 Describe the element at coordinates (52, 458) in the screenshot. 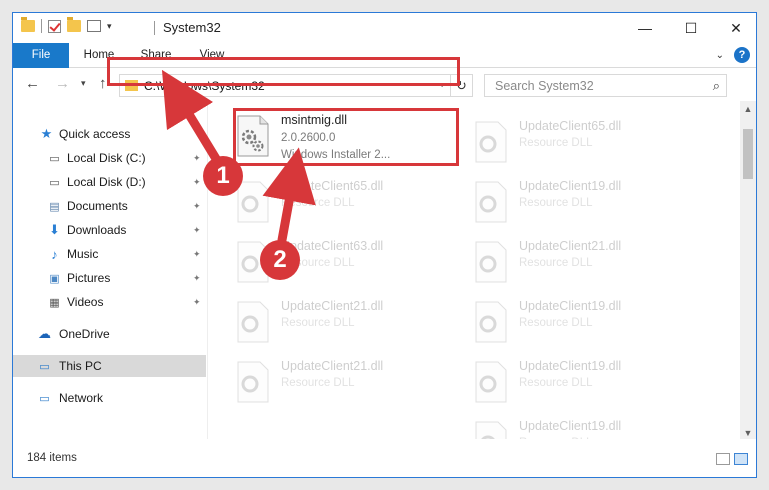

I see `item-count: 184 items` at that location.